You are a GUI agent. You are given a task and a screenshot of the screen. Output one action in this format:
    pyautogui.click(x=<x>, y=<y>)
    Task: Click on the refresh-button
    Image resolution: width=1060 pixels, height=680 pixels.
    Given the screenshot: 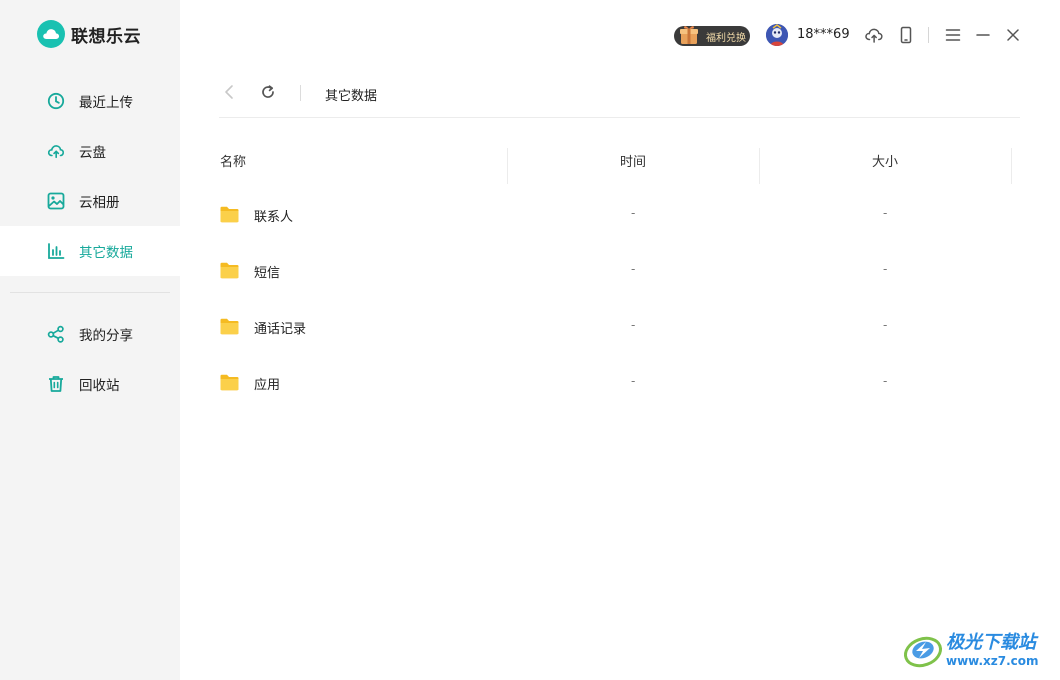 What is the action you would take?
    pyautogui.click(x=268, y=94)
    